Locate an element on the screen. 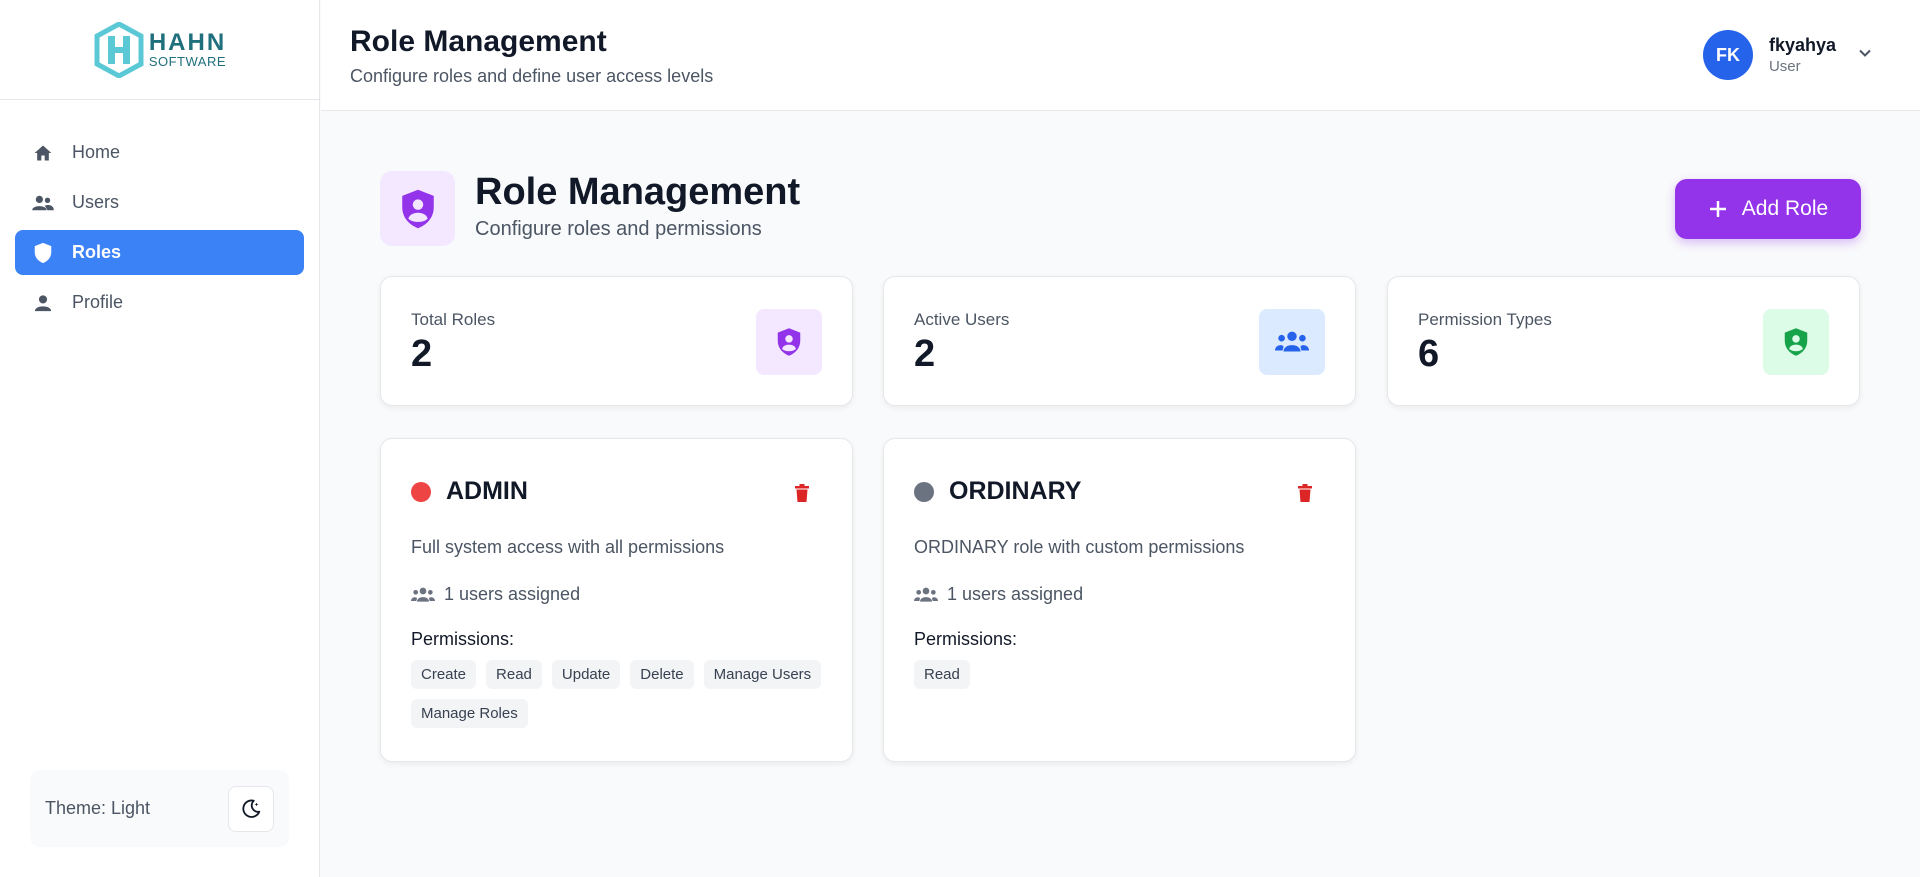 The width and height of the screenshot is (1920, 877). sidebar-nav: Home Users Roles Profile is located at coordinates (159, 212).